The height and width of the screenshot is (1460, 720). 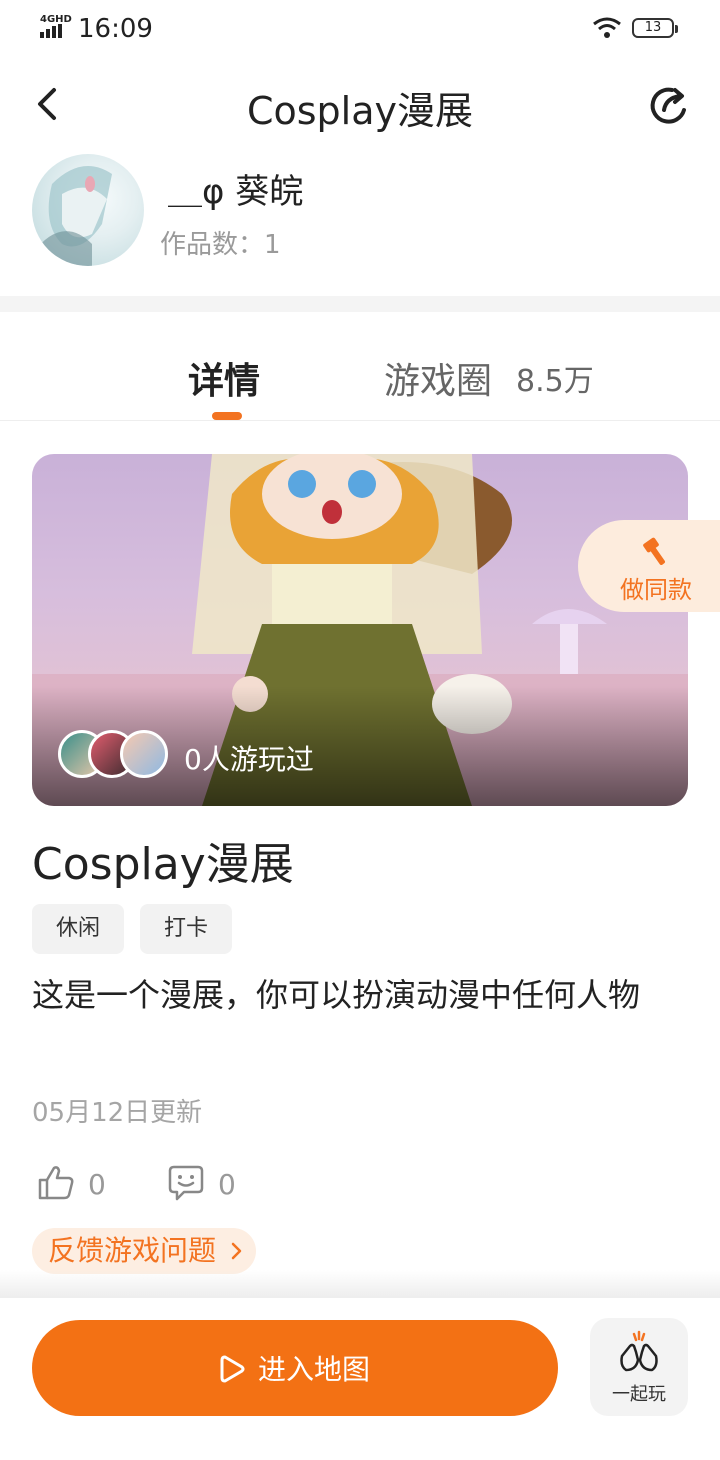 I want to click on tab-active-indicator, so click(x=227, y=416).